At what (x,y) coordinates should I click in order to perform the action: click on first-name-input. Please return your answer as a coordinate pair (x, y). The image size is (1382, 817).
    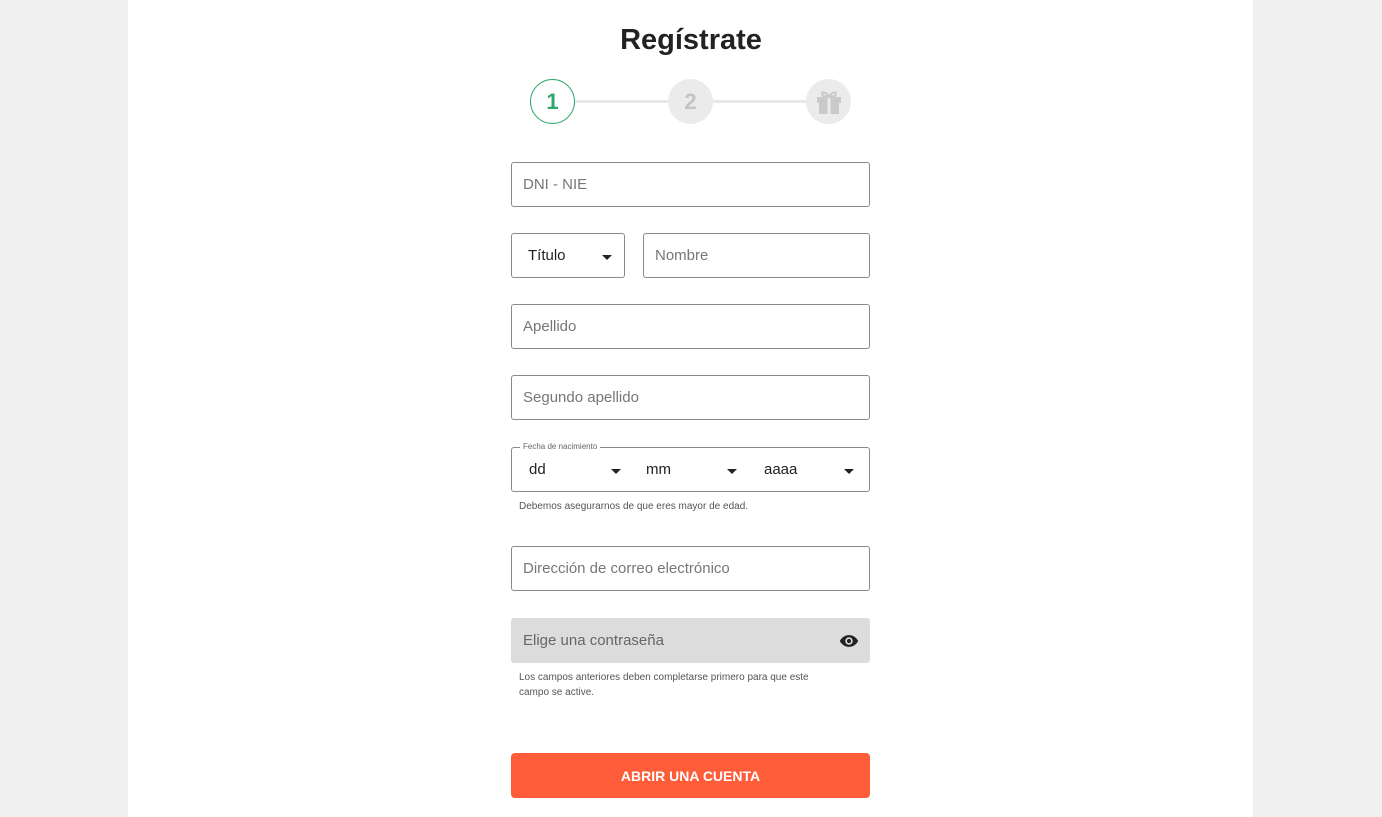
    Looking at the image, I should click on (756, 255).